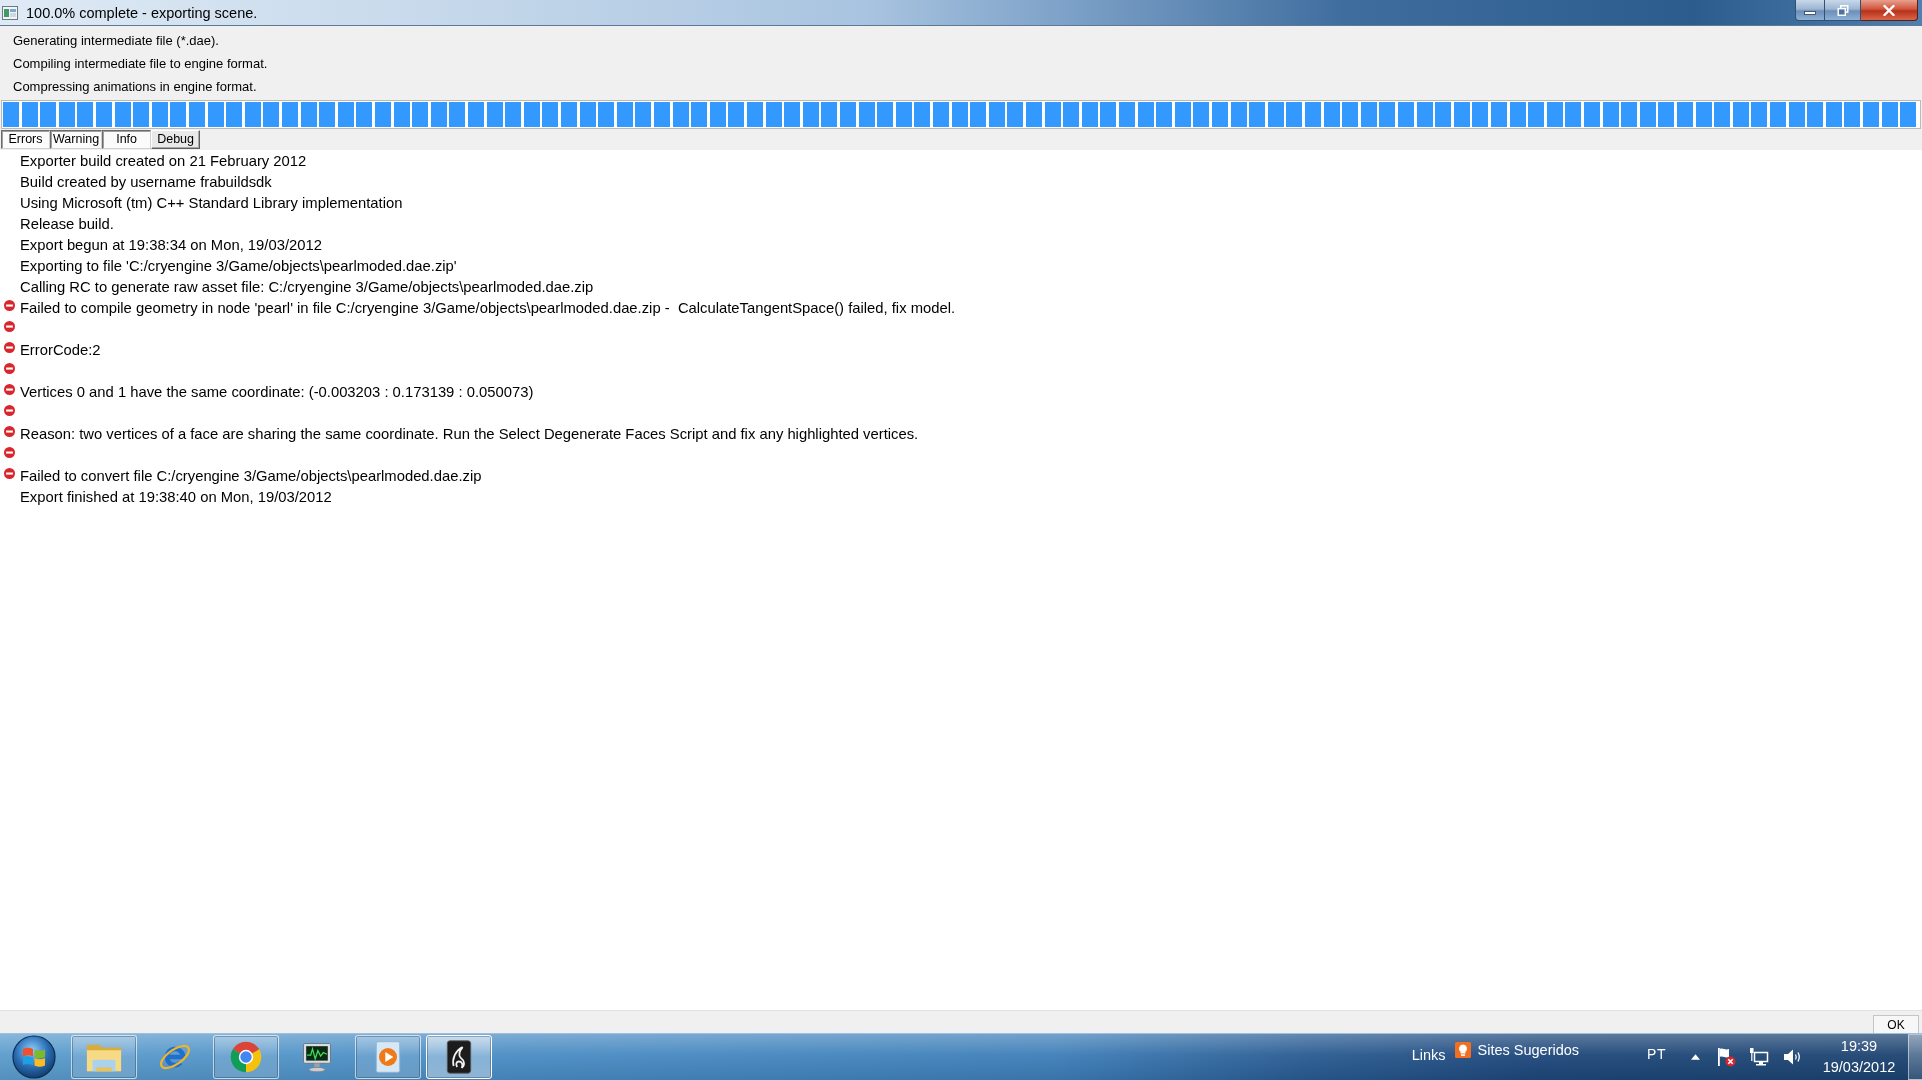  What do you see at coordinates (307, 286) in the screenshot?
I see `log-line: Calling RC to generate raw asset file: C:/cryengine 3/Game/objects\pearlmoded.dae.zip` at bounding box center [307, 286].